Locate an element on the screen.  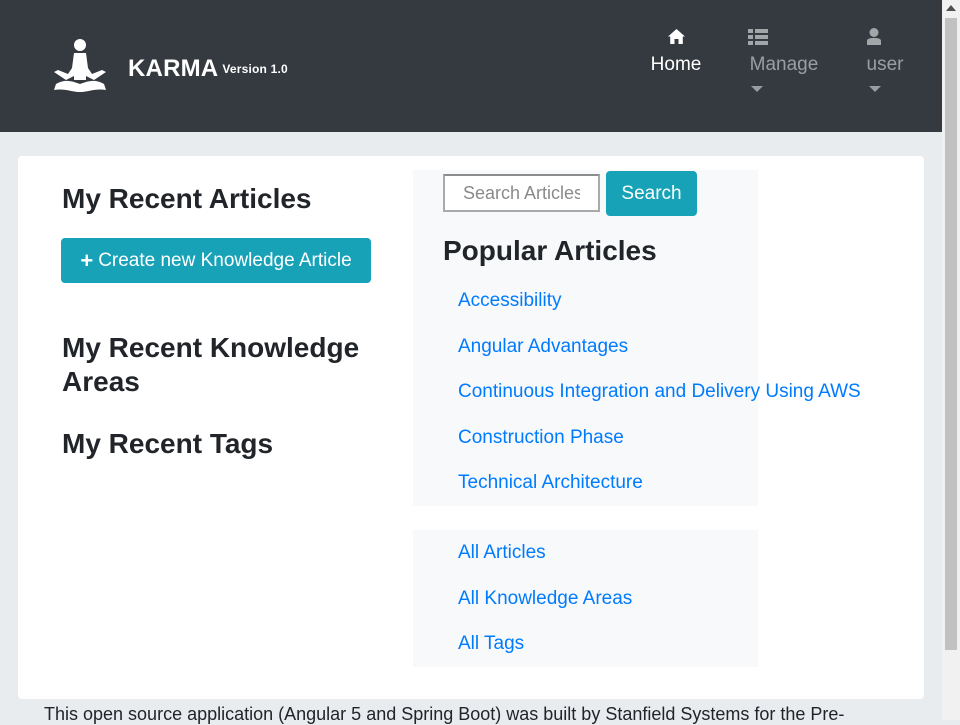
recent-tags-heading: My Recent Tags is located at coordinates (168, 443).